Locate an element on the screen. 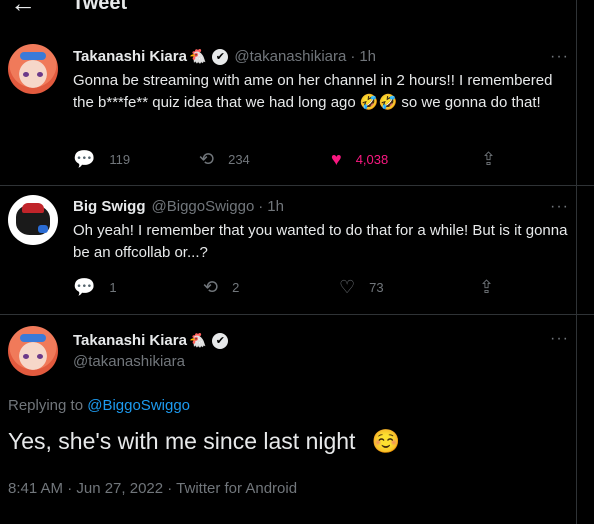  main-tweet-text: Yes, she's with me since last night ☺️ is located at coordinates (204, 441).